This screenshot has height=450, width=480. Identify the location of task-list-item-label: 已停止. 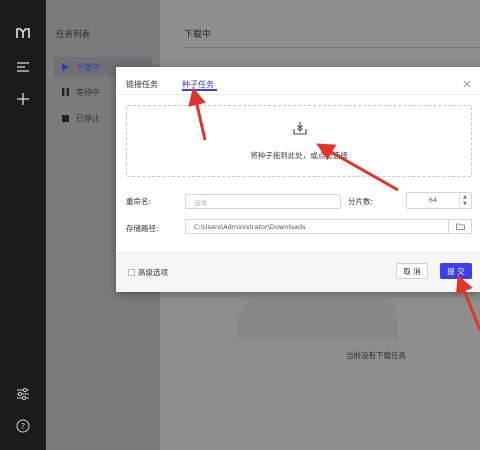
(88, 118).